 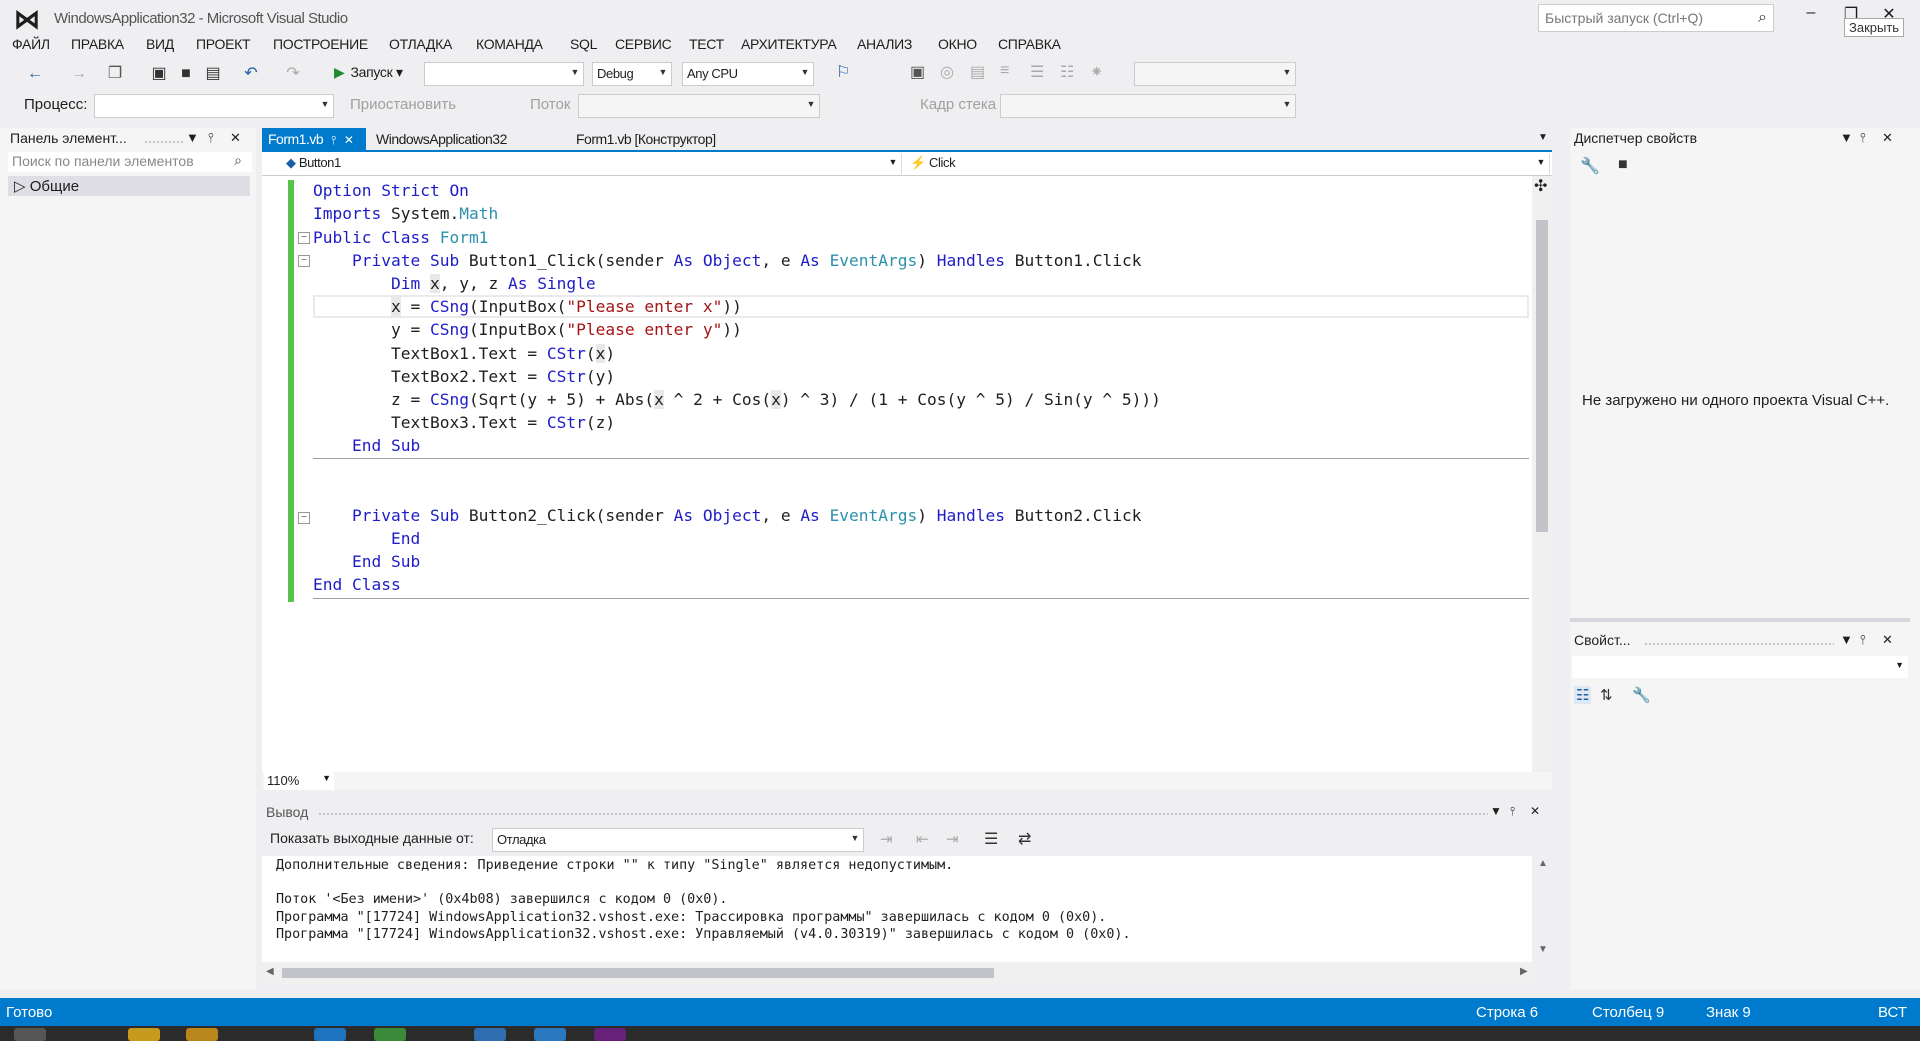 I want to click on event-combo: ⚡ Click ▼, so click(x=1228, y=164).